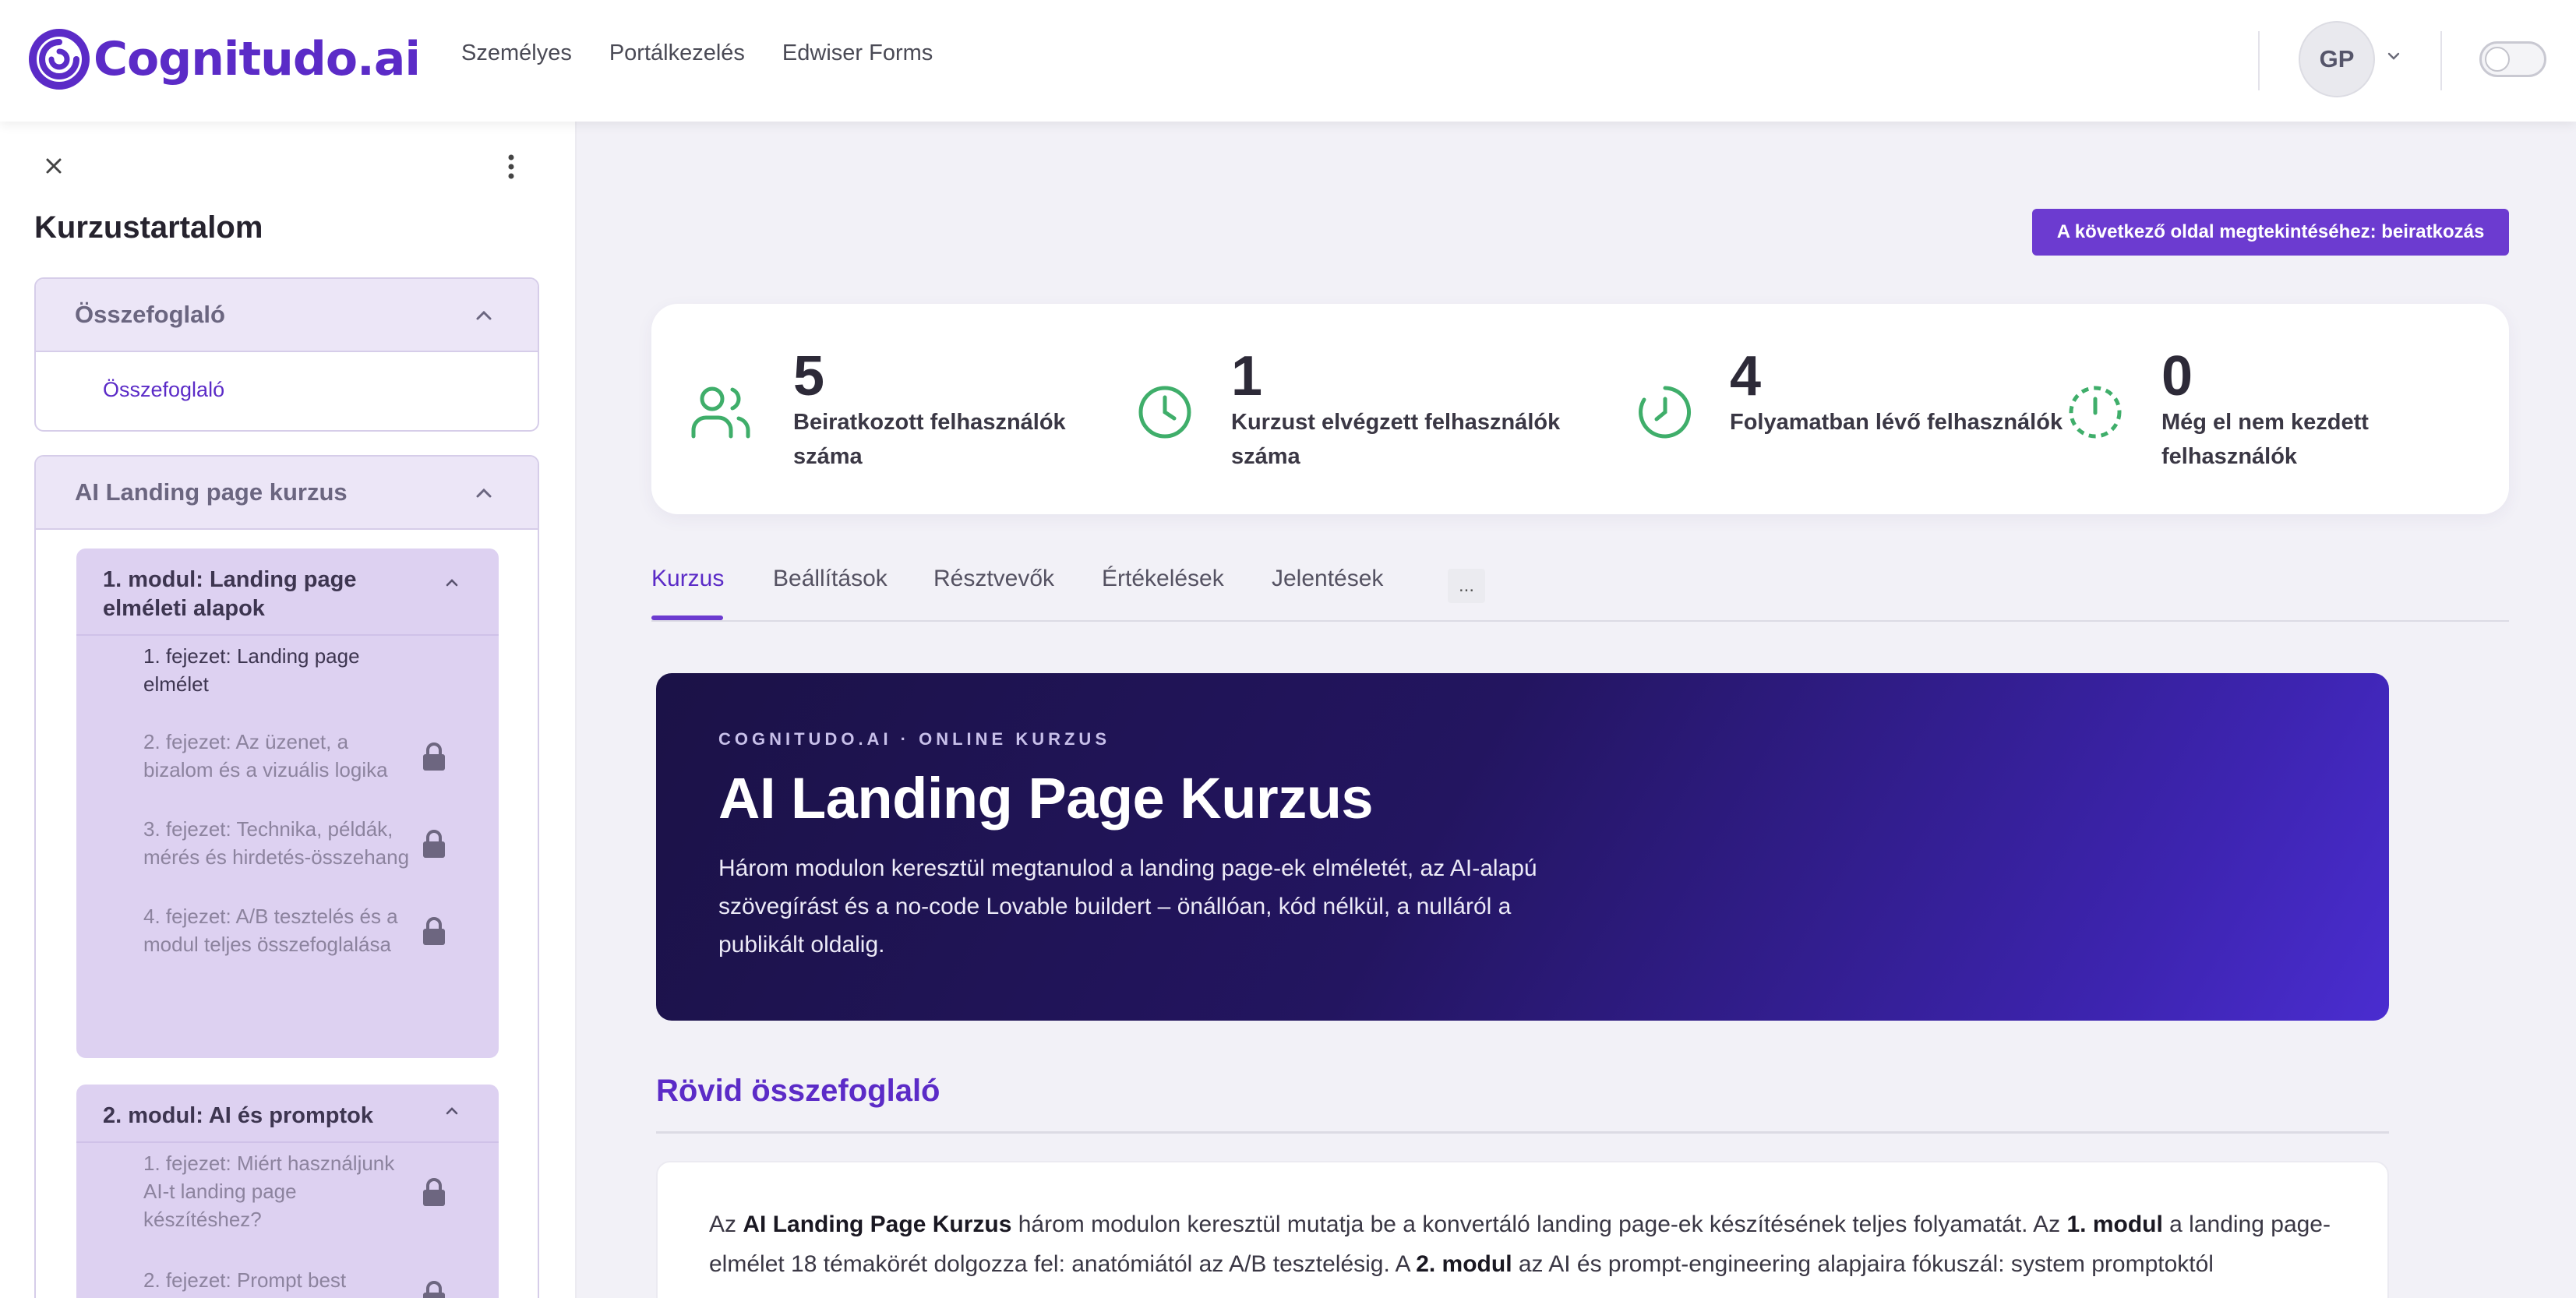 The height and width of the screenshot is (1298, 2576). I want to click on users-icon, so click(720, 412).